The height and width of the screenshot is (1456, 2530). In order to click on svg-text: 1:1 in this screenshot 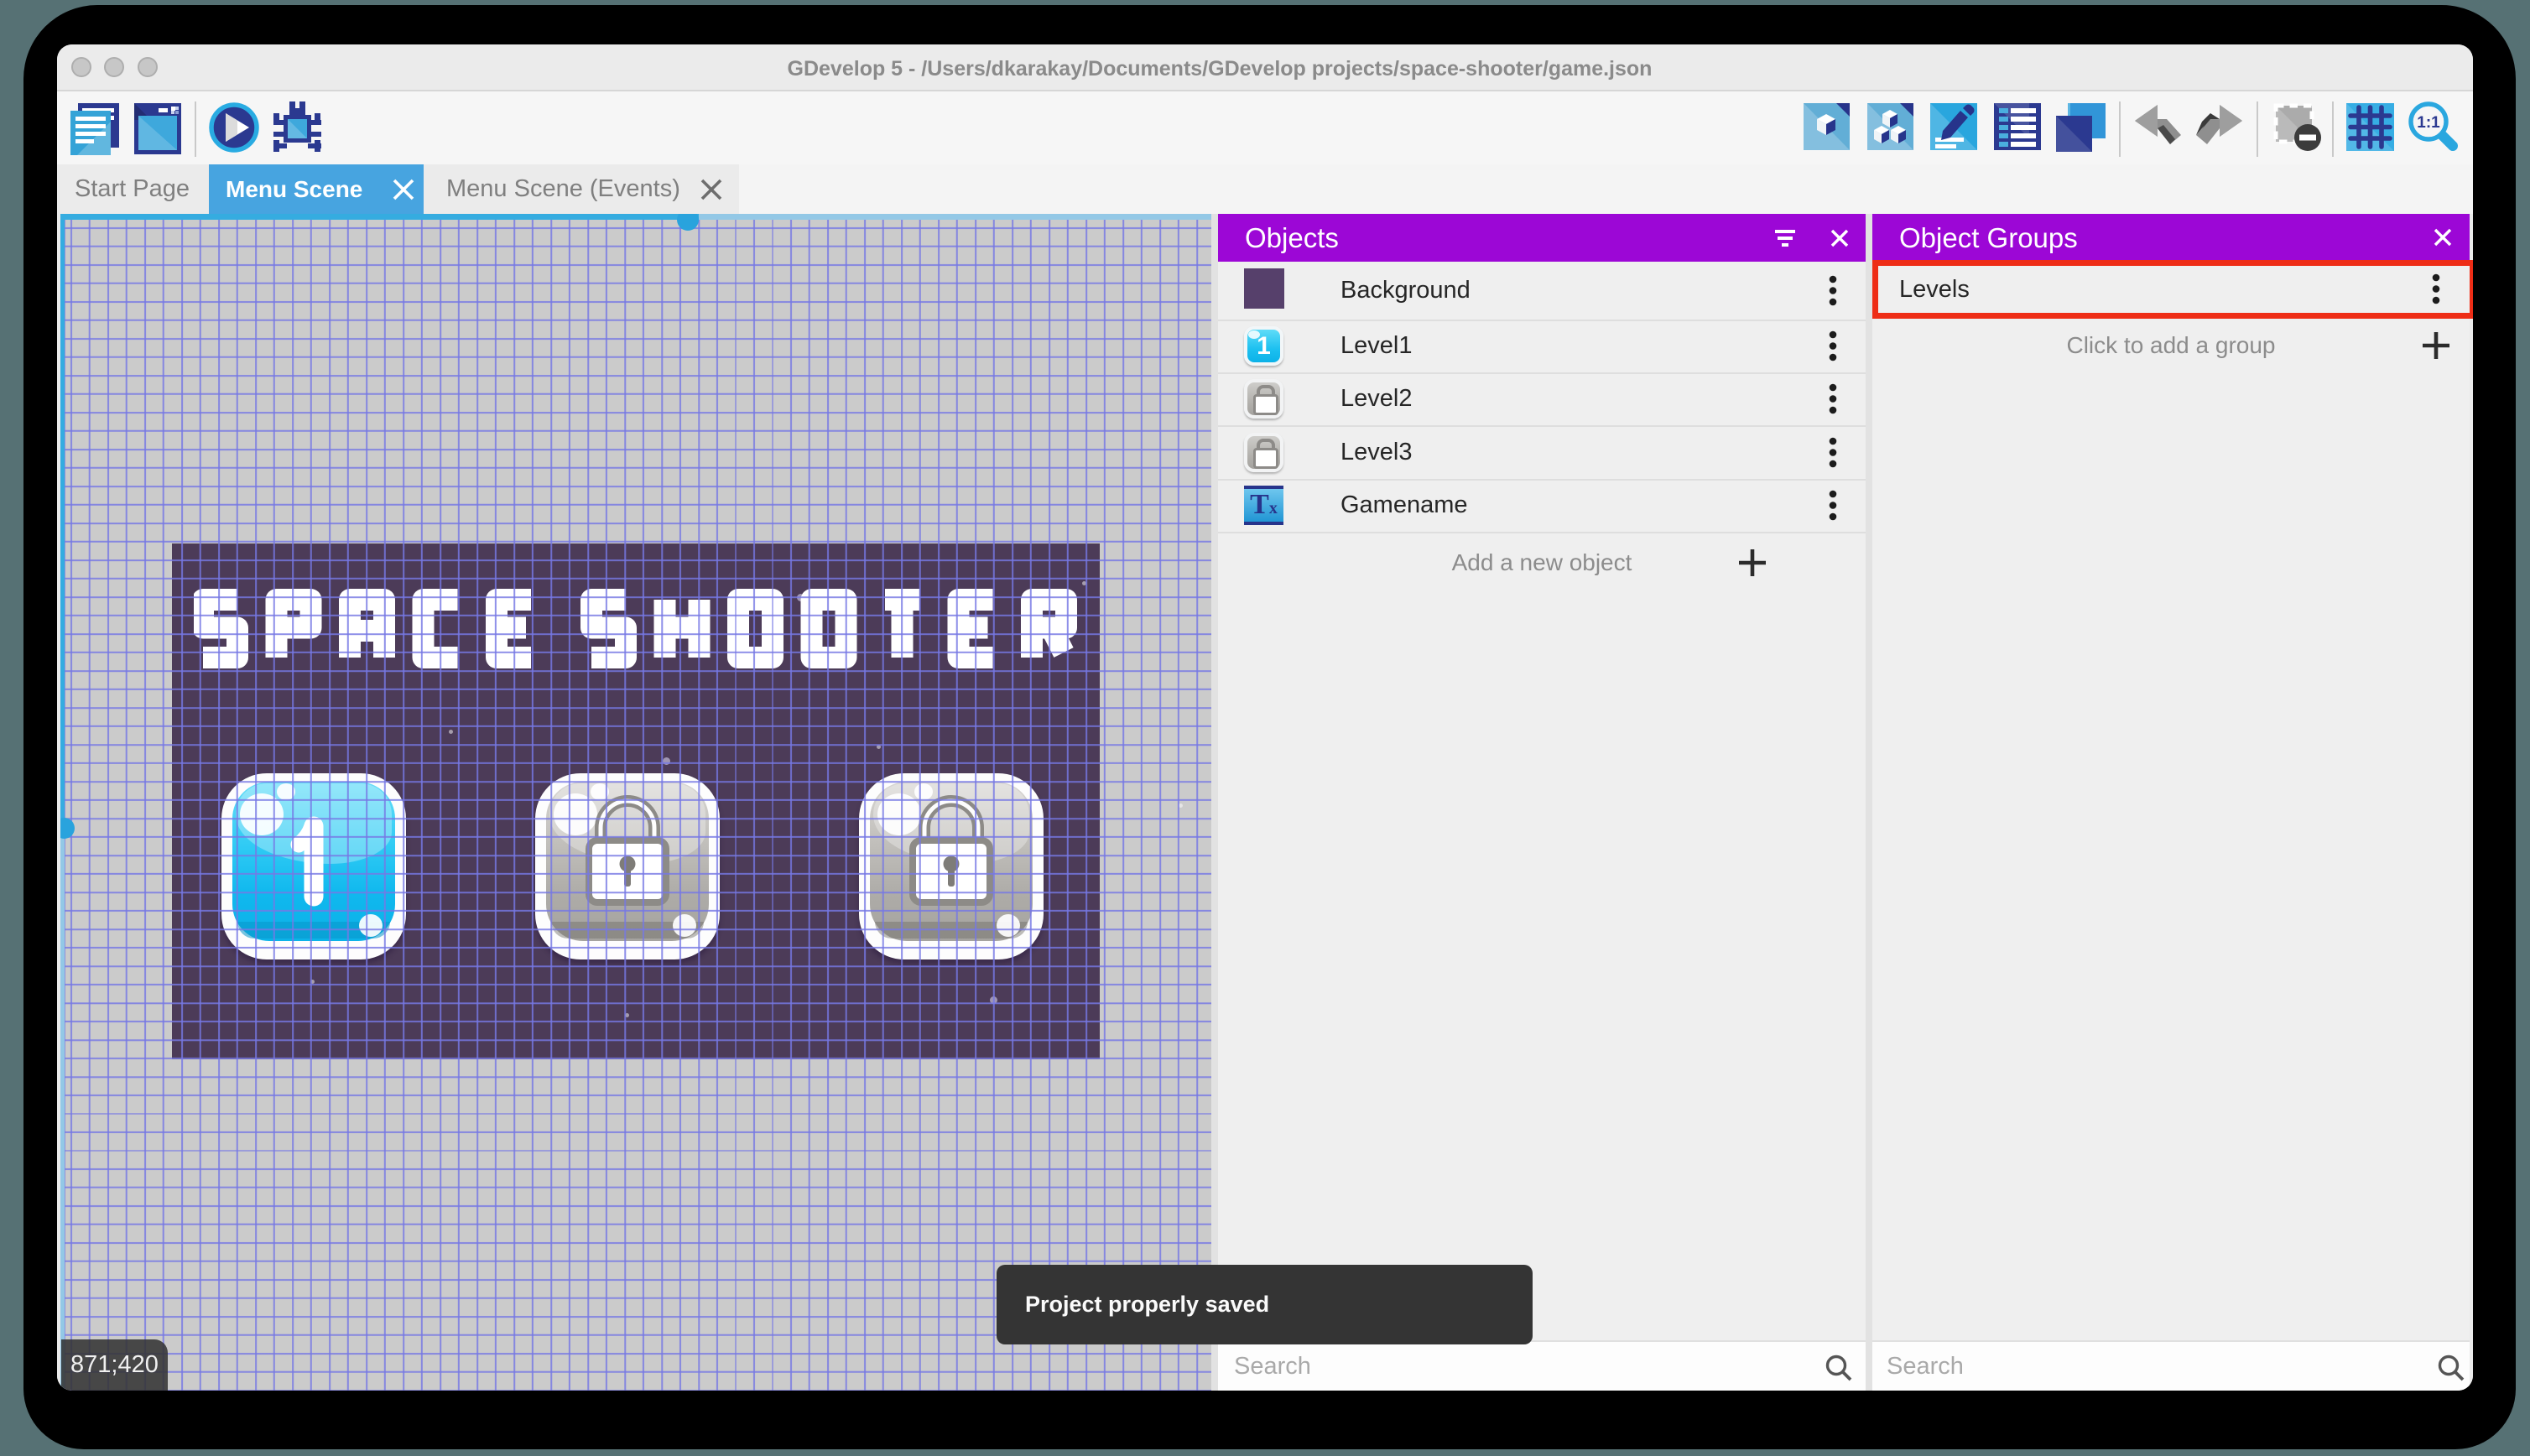, I will do `click(2428, 123)`.